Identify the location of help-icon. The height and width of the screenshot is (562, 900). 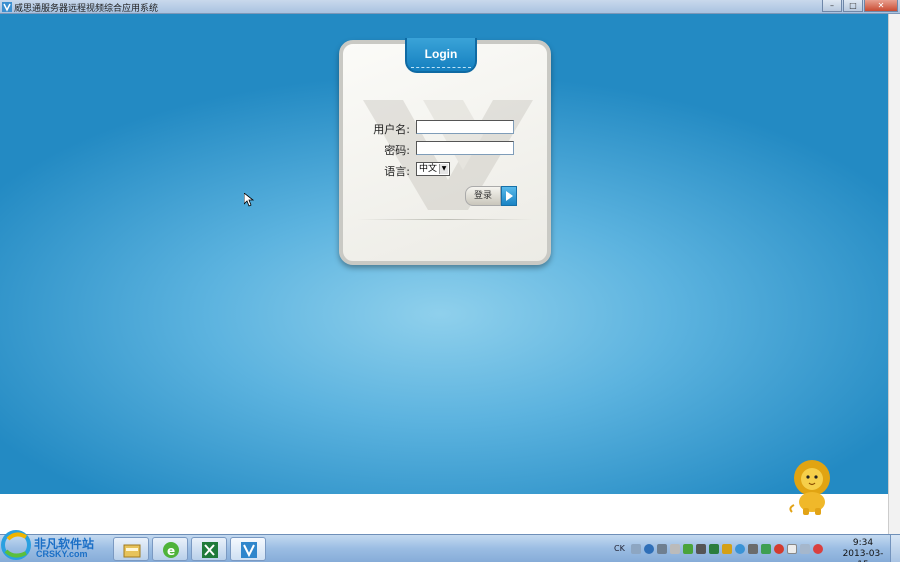
(648, 549).